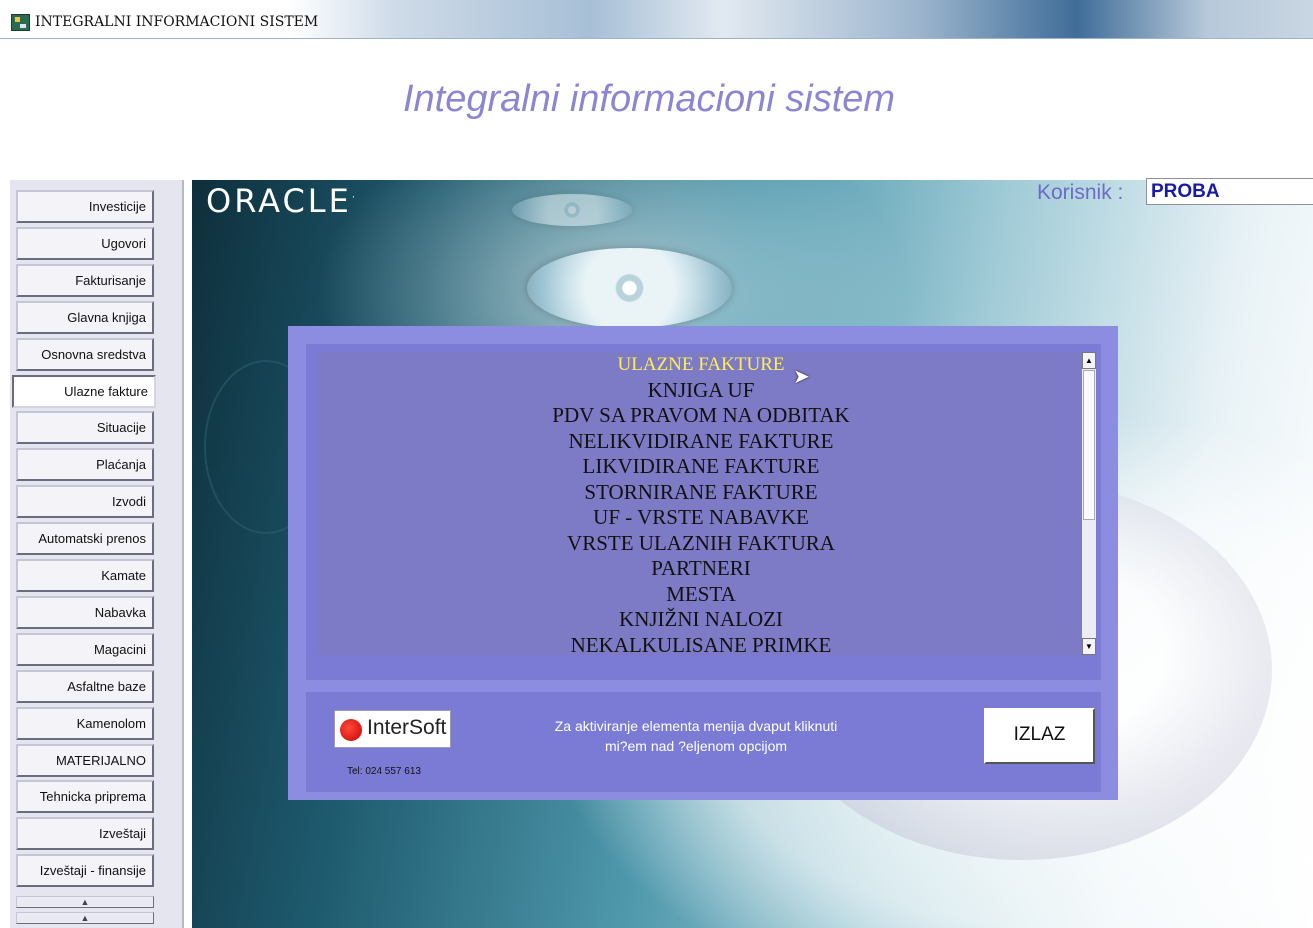  Describe the element at coordinates (696, 746) in the screenshot. I see `usage-hint-line: mi?em nad ?eljenom opcijom` at that location.